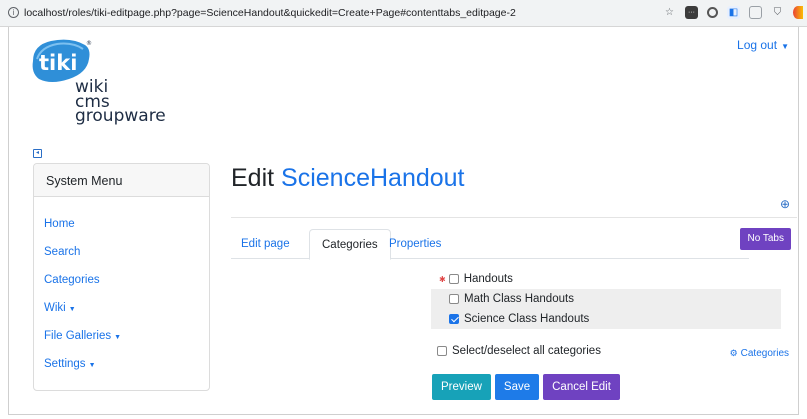  I want to click on gear-icon: ⚙, so click(733, 353).